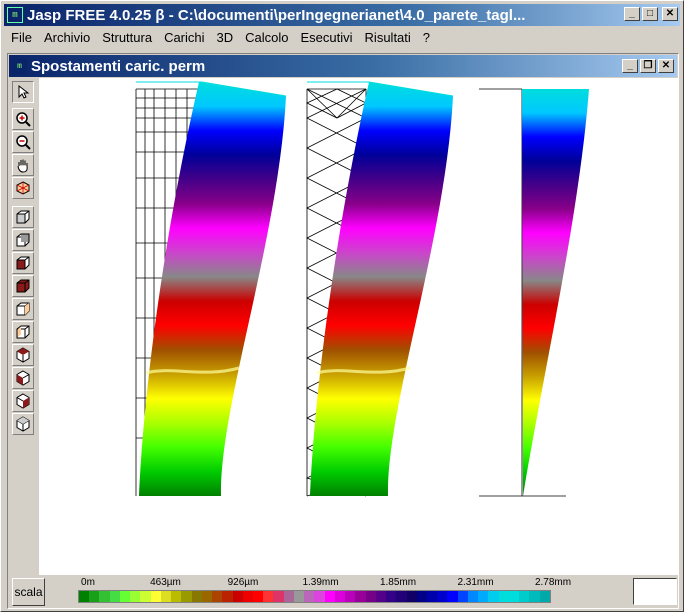  What do you see at coordinates (23, 355) in the screenshot?
I see `view-iso-1-icon` at bounding box center [23, 355].